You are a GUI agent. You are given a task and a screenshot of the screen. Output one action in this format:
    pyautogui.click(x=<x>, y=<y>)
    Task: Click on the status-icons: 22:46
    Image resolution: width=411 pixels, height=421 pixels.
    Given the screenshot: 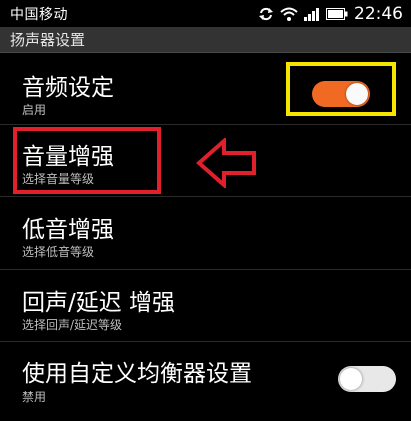 What is the action you would take?
    pyautogui.click(x=330, y=14)
    